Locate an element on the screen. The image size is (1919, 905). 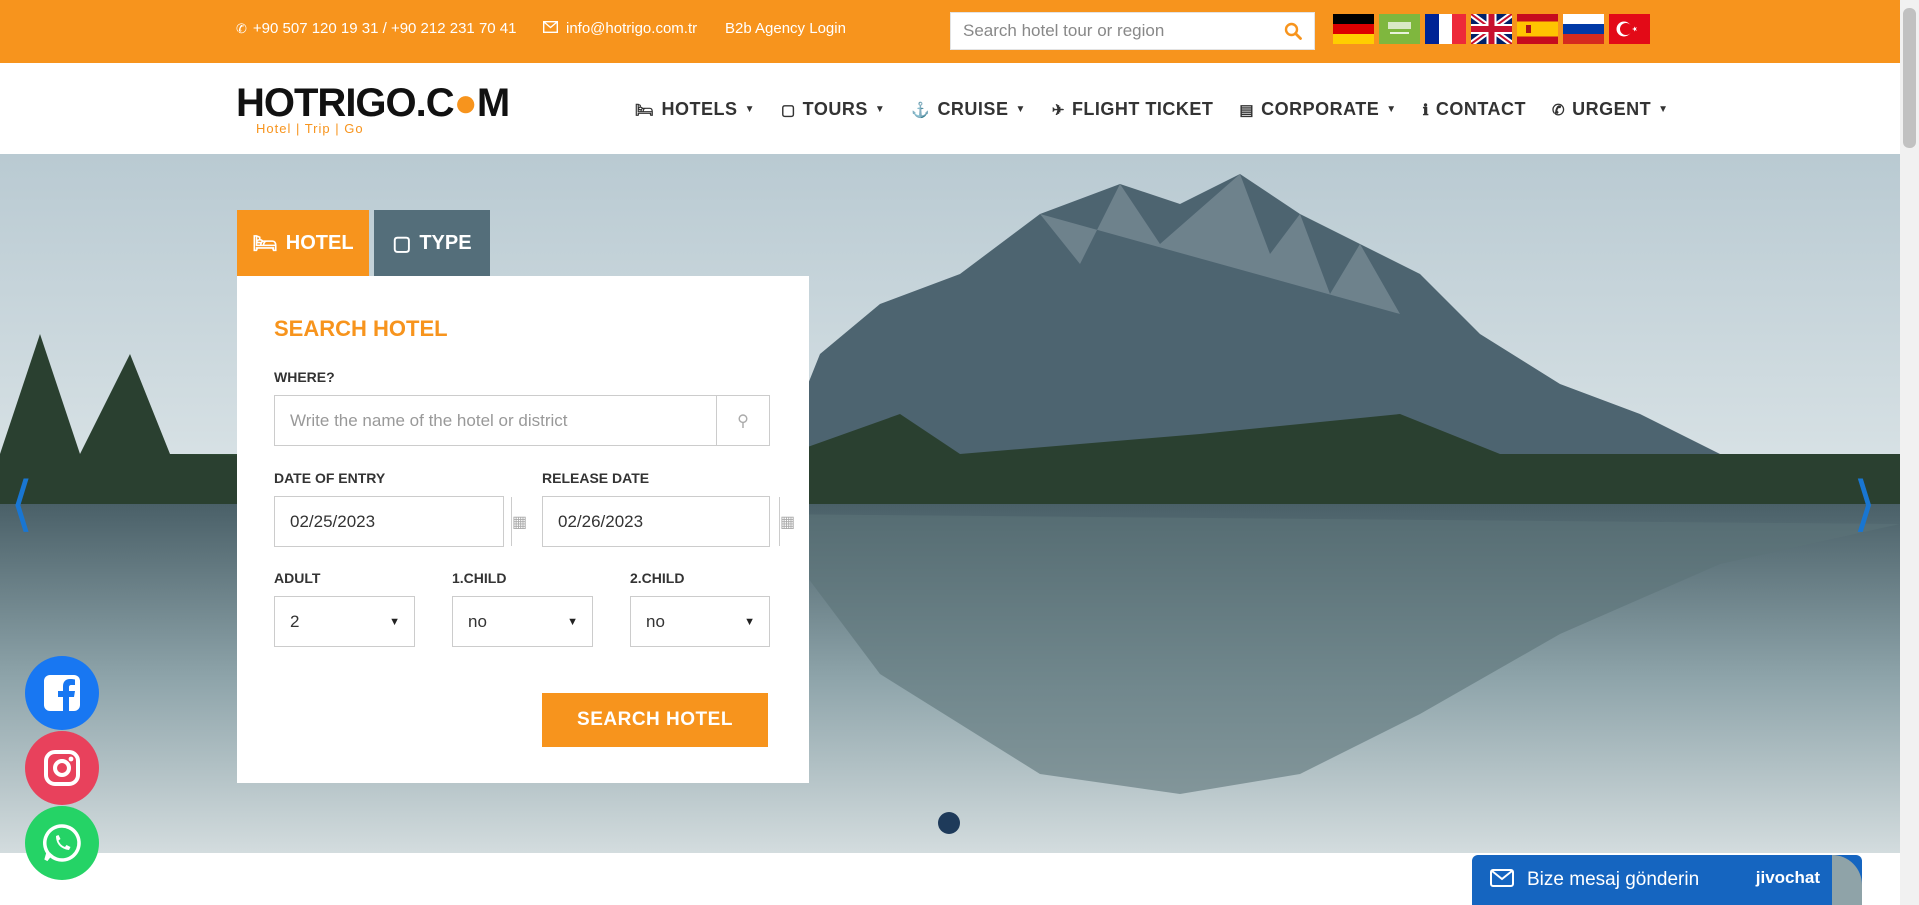
slider-next-arrow: ⟩ is located at coordinates (1864, 504).